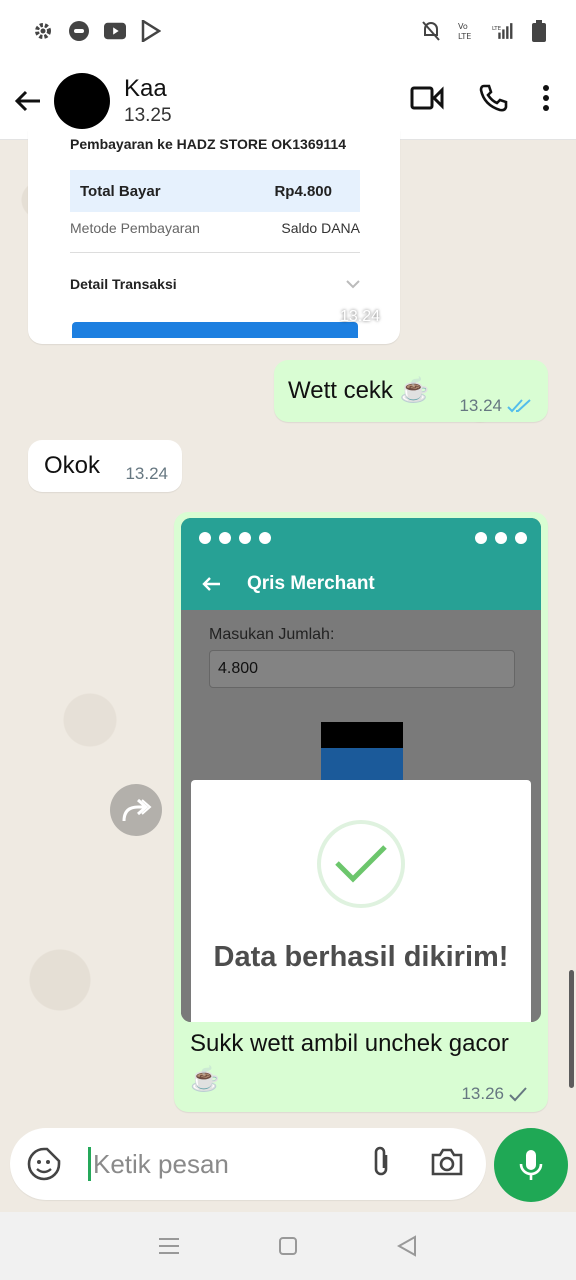  What do you see at coordinates (518, 1094) in the screenshot?
I see `single-check-icon` at bounding box center [518, 1094].